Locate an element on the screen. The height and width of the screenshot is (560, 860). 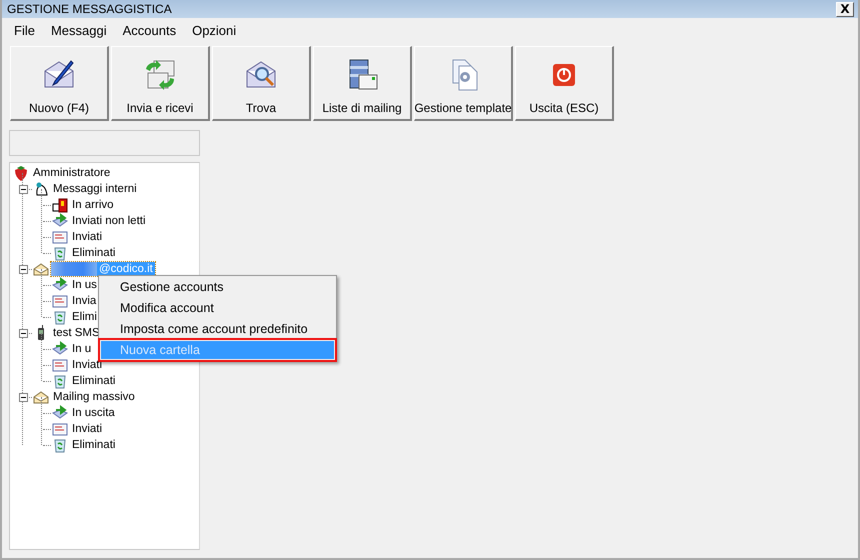
toolbar-button: Liste di mailing is located at coordinates (362, 83).